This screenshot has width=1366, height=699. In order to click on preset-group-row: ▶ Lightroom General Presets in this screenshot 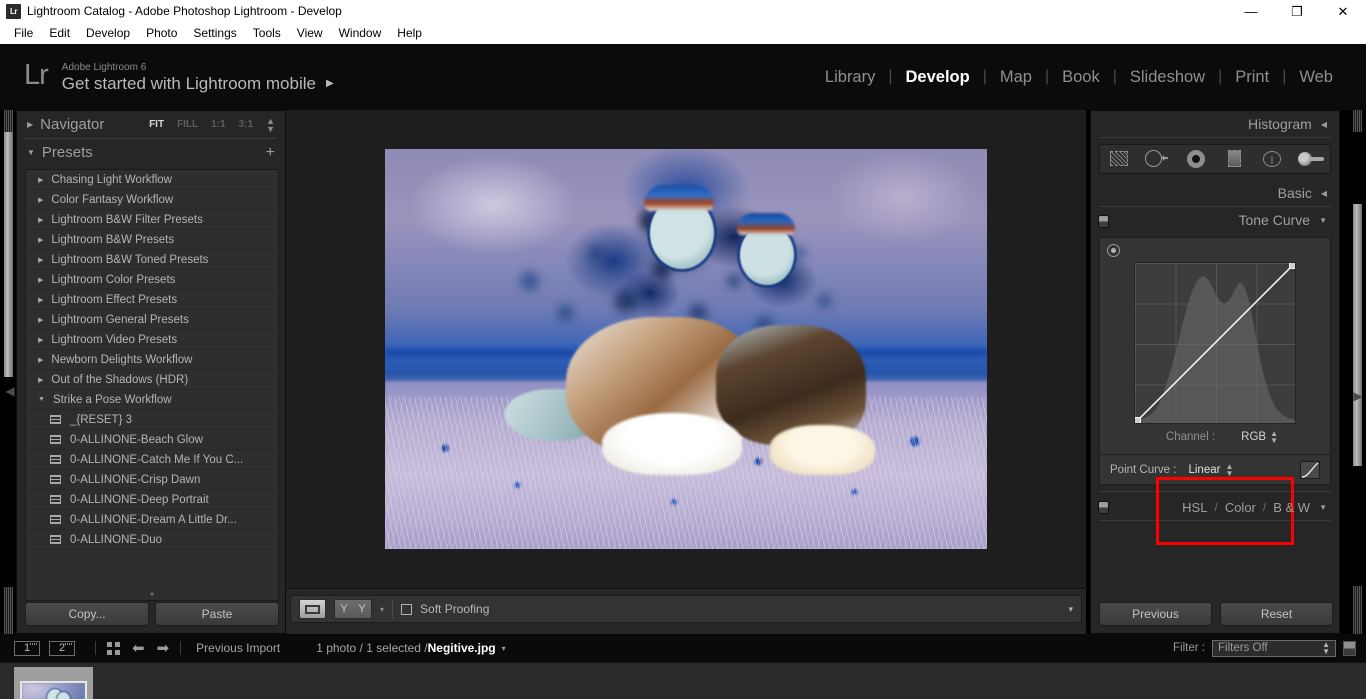, I will do `click(152, 320)`.